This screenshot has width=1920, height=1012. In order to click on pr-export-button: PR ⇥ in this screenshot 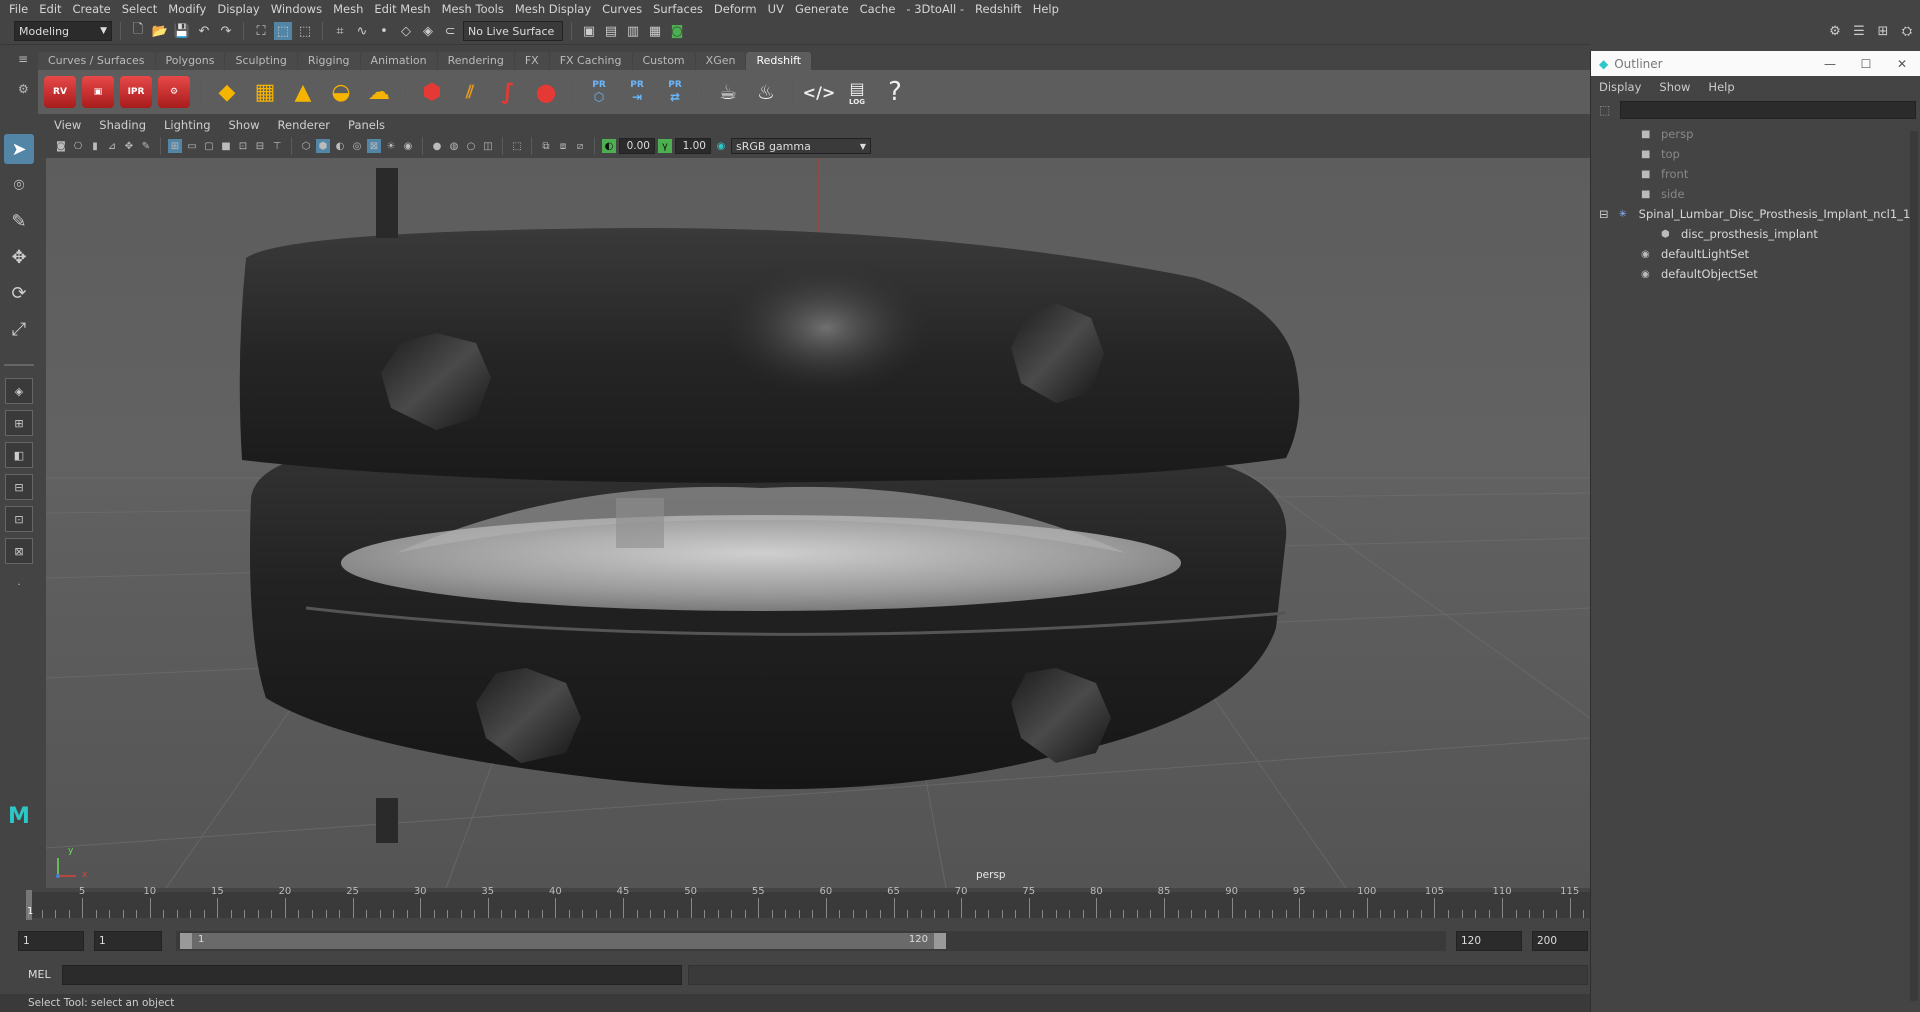, I will do `click(637, 92)`.